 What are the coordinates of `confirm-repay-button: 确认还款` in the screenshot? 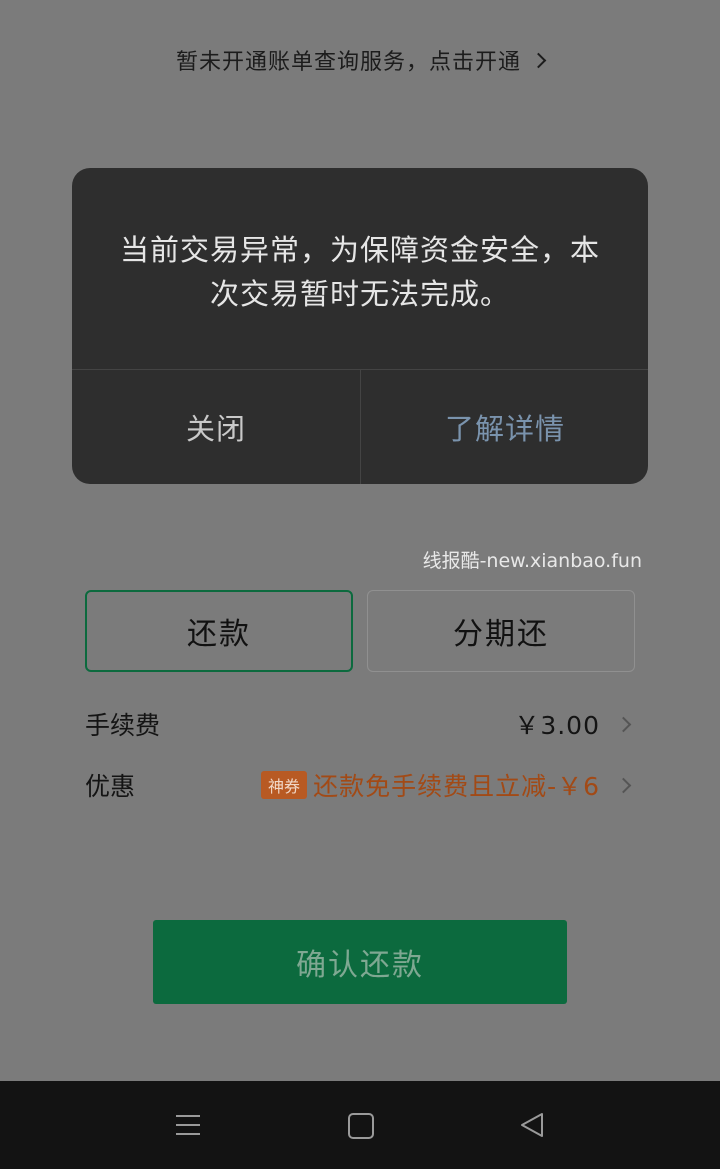 It's located at (360, 962).